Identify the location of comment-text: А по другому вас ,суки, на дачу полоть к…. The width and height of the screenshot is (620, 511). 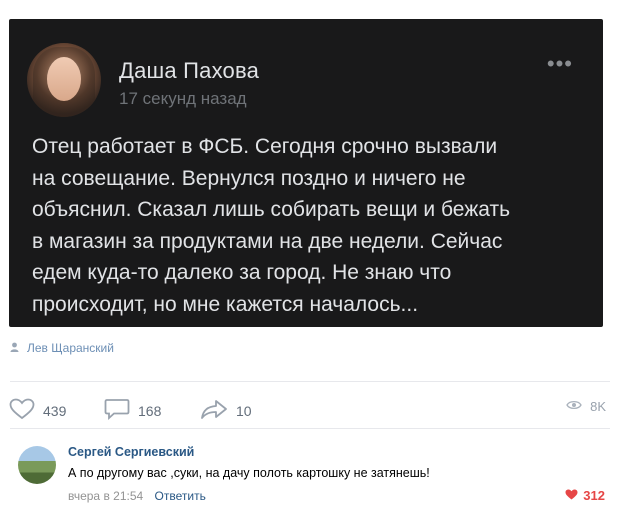
(249, 473).